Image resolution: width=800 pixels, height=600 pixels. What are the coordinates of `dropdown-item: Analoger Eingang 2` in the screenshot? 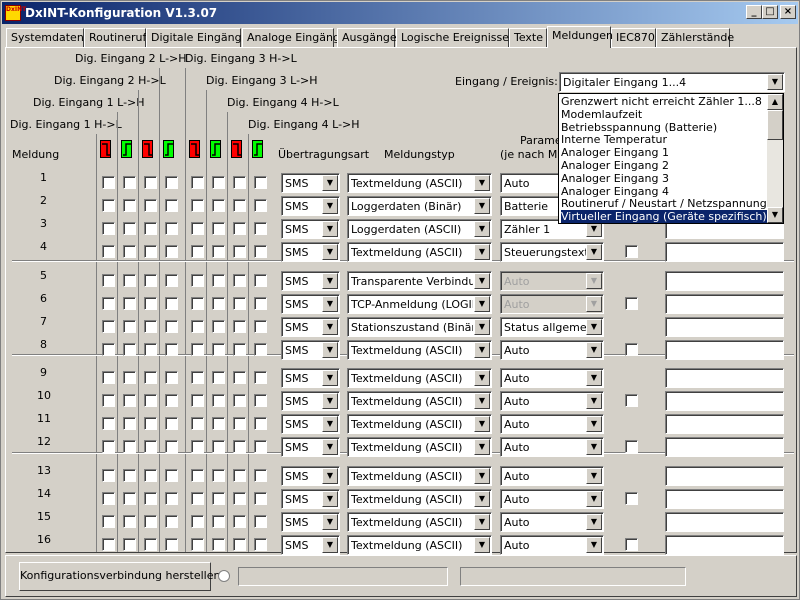 It's located at (664, 165).